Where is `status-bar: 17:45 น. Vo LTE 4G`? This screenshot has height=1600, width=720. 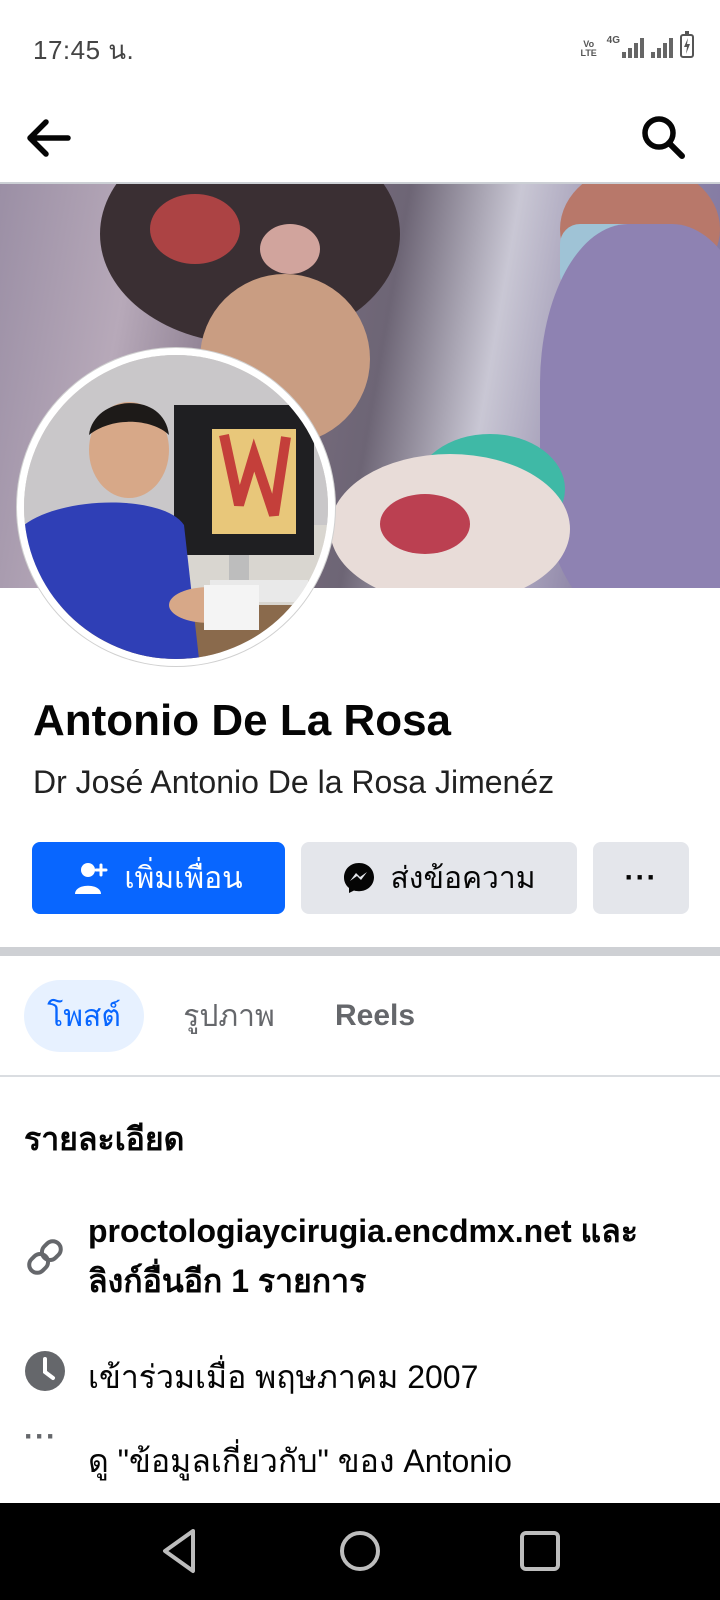 status-bar: 17:45 น. Vo LTE 4G is located at coordinates (360, 48).